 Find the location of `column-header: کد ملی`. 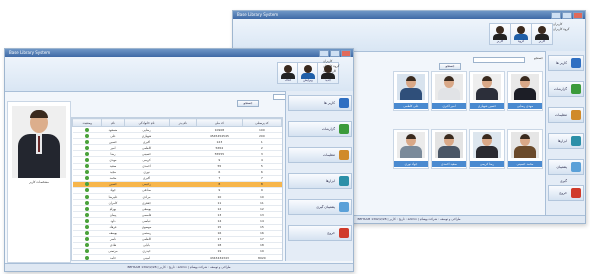

column-header: کد ملی is located at coordinates (219, 122).